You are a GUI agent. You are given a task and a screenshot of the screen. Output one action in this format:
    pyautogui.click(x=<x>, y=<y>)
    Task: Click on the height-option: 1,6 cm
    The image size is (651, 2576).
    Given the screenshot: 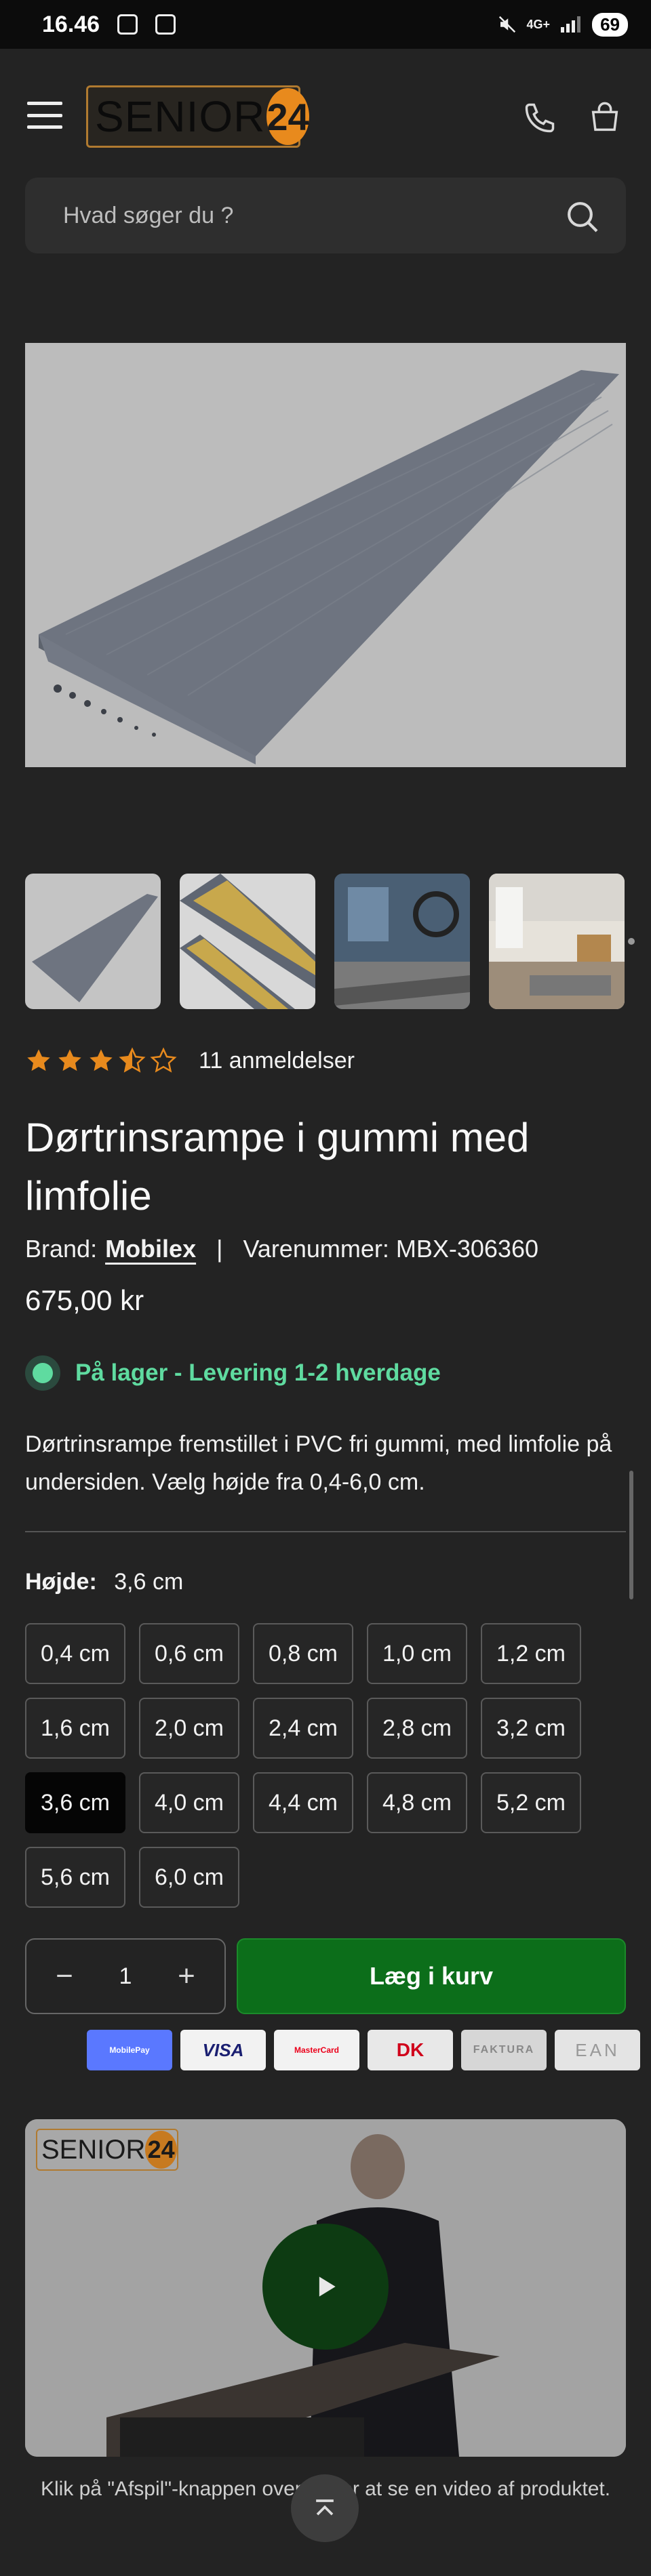 What is the action you would take?
    pyautogui.click(x=75, y=1728)
    